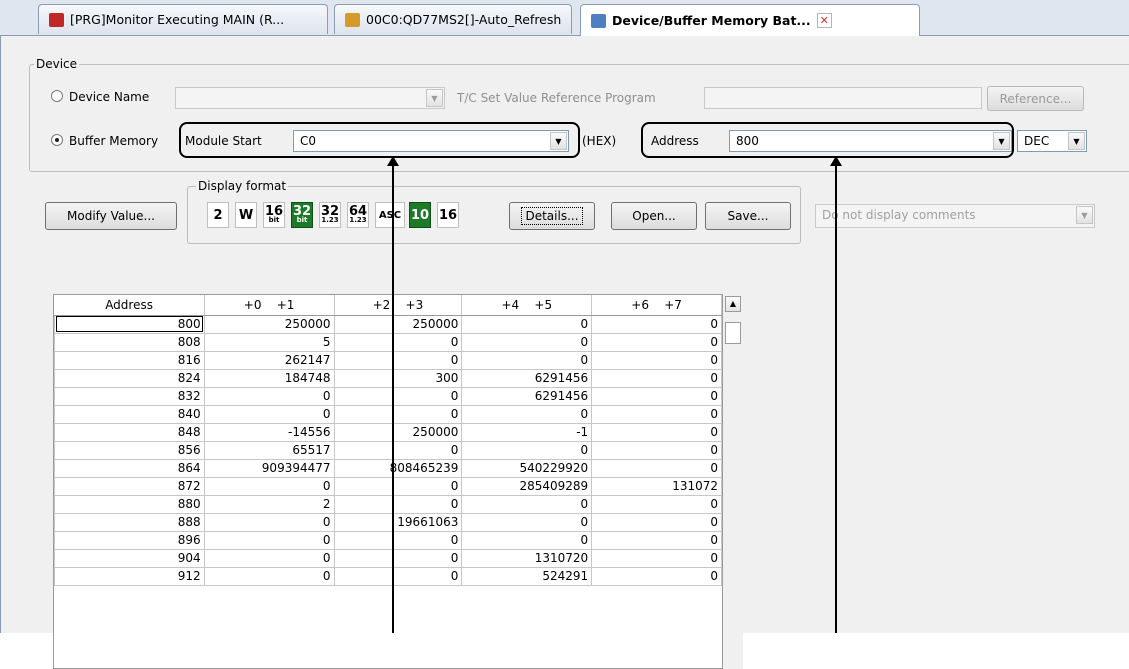  What do you see at coordinates (448, 215) in the screenshot?
I see `format-hex-button: 16` at bounding box center [448, 215].